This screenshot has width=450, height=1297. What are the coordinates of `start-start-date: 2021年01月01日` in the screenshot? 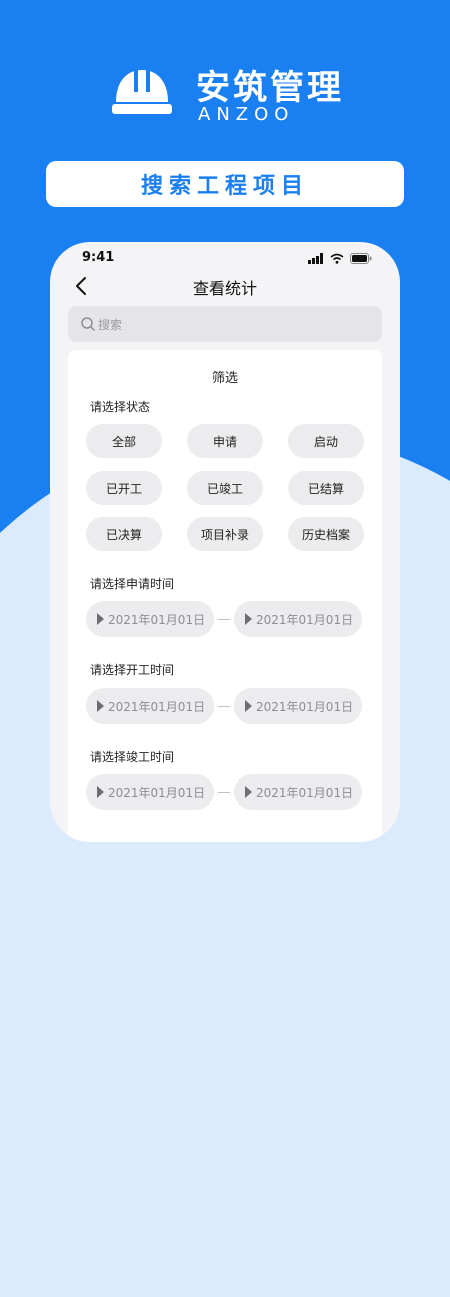 It's located at (150, 706).